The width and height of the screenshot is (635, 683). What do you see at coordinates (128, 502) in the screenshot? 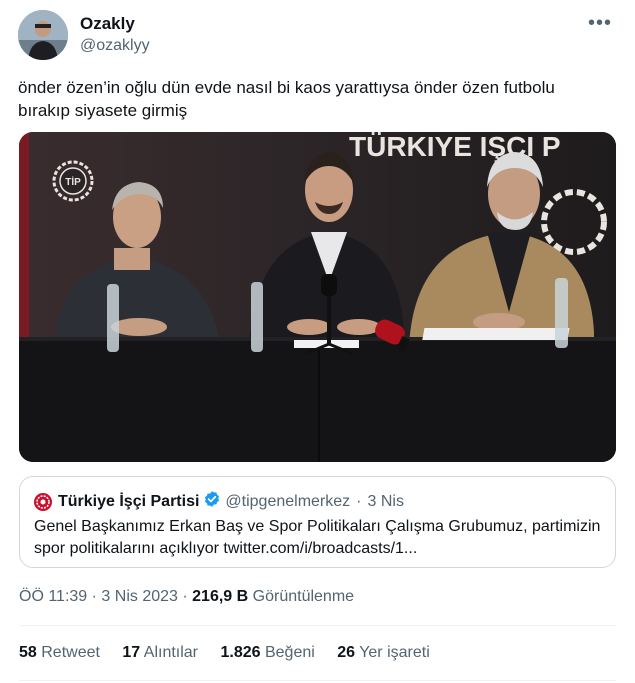
I see `quoted-display-name: Türkiye İşçi Partisi` at bounding box center [128, 502].